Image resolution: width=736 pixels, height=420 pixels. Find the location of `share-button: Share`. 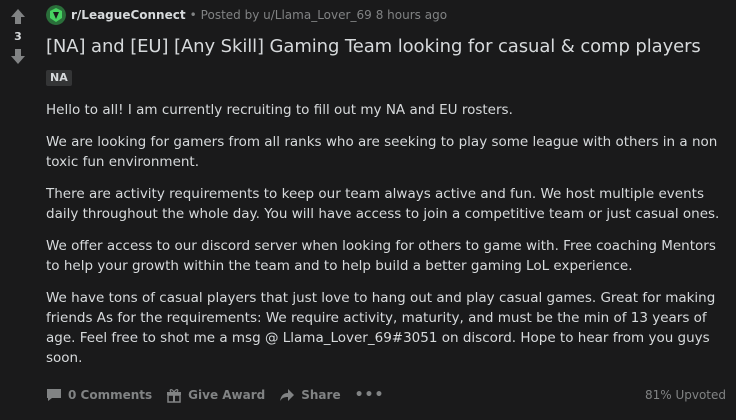

share-button: Share is located at coordinates (310, 395).